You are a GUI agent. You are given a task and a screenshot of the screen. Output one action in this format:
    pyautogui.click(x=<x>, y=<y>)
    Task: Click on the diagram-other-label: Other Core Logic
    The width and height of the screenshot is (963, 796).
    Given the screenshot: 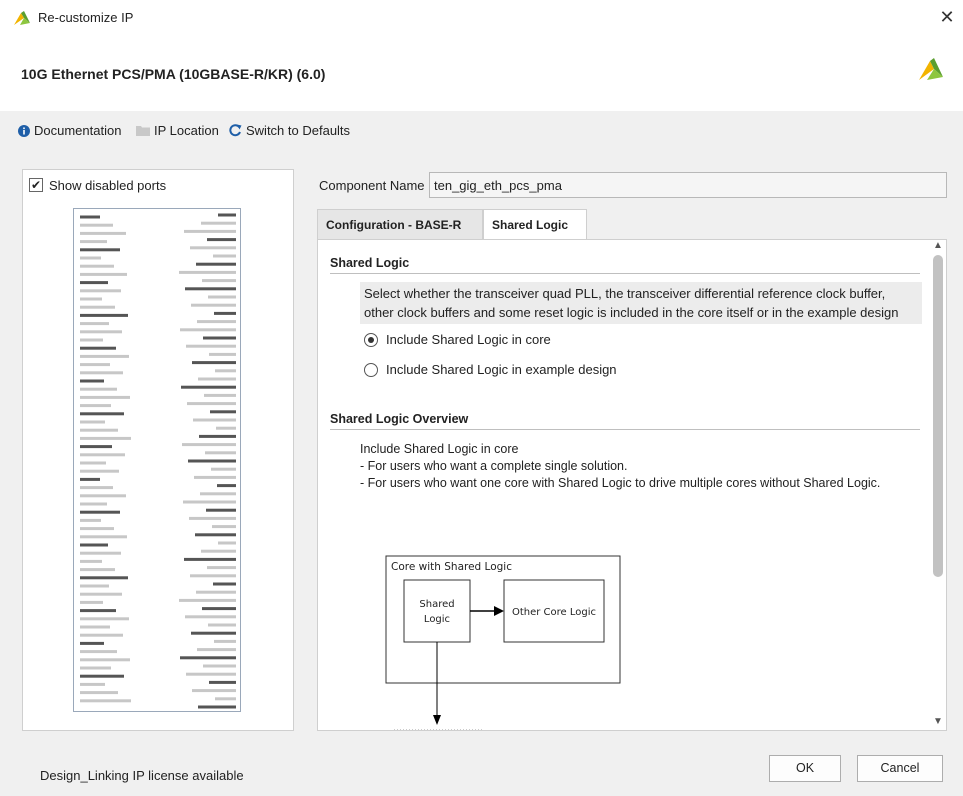 What is the action you would take?
    pyautogui.click(x=554, y=612)
    